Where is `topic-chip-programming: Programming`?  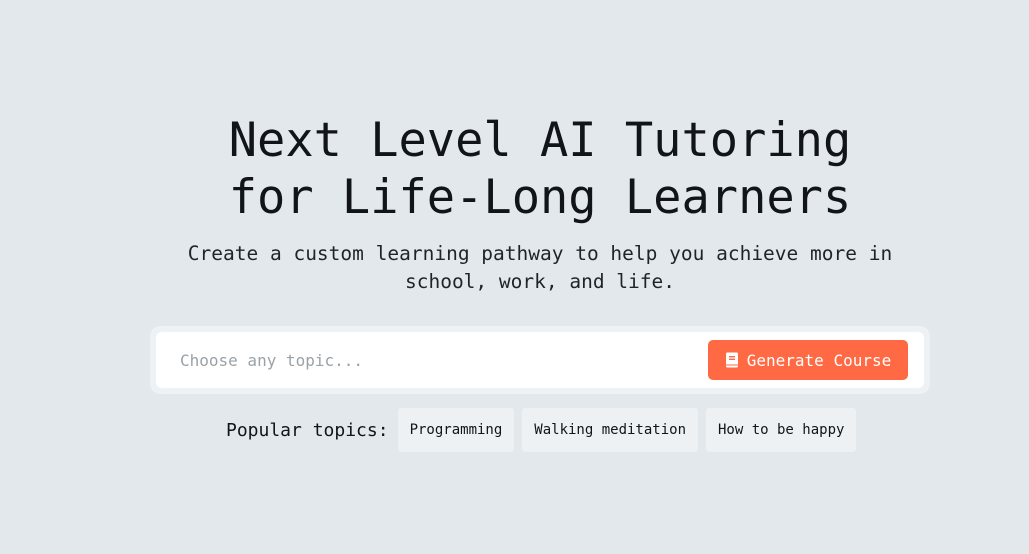 topic-chip-programming: Programming is located at coordinates (456, 430).